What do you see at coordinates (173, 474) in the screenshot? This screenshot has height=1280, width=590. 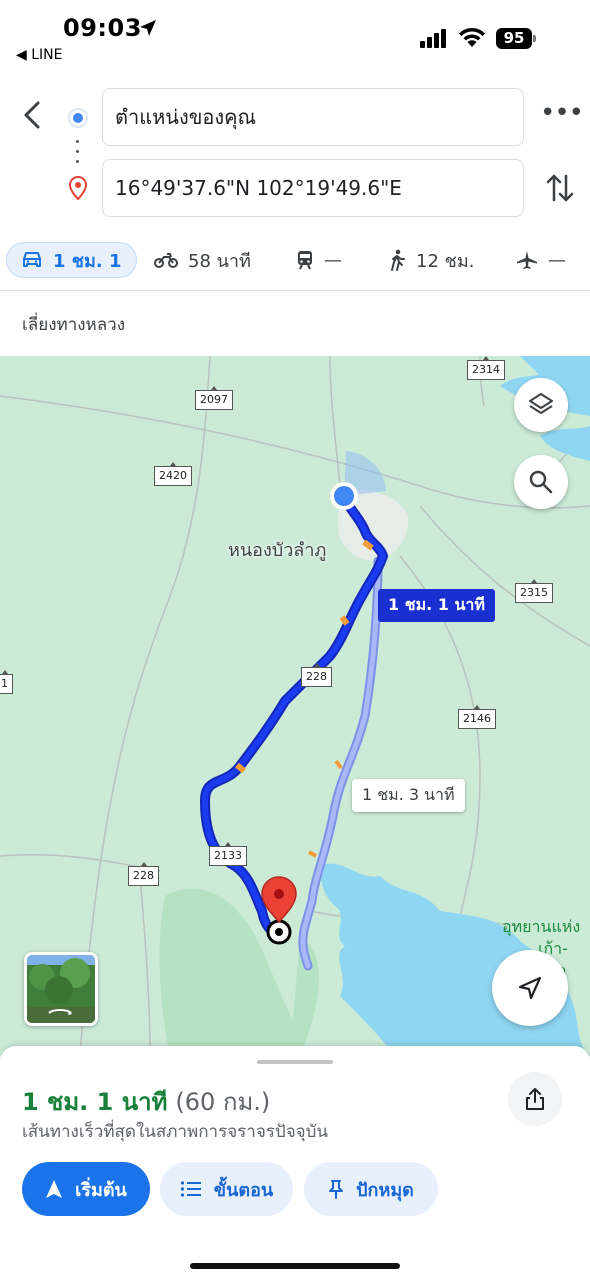 I see `road-shield: 2420` at bounding box center [173, 474].